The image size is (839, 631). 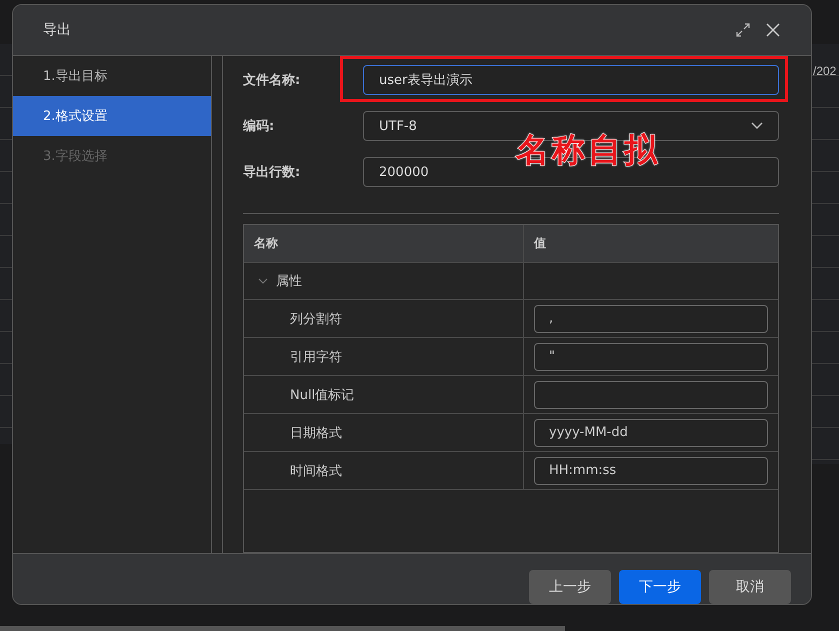 I want to click on property-name: 日期格式, so click(x=316, y=433).